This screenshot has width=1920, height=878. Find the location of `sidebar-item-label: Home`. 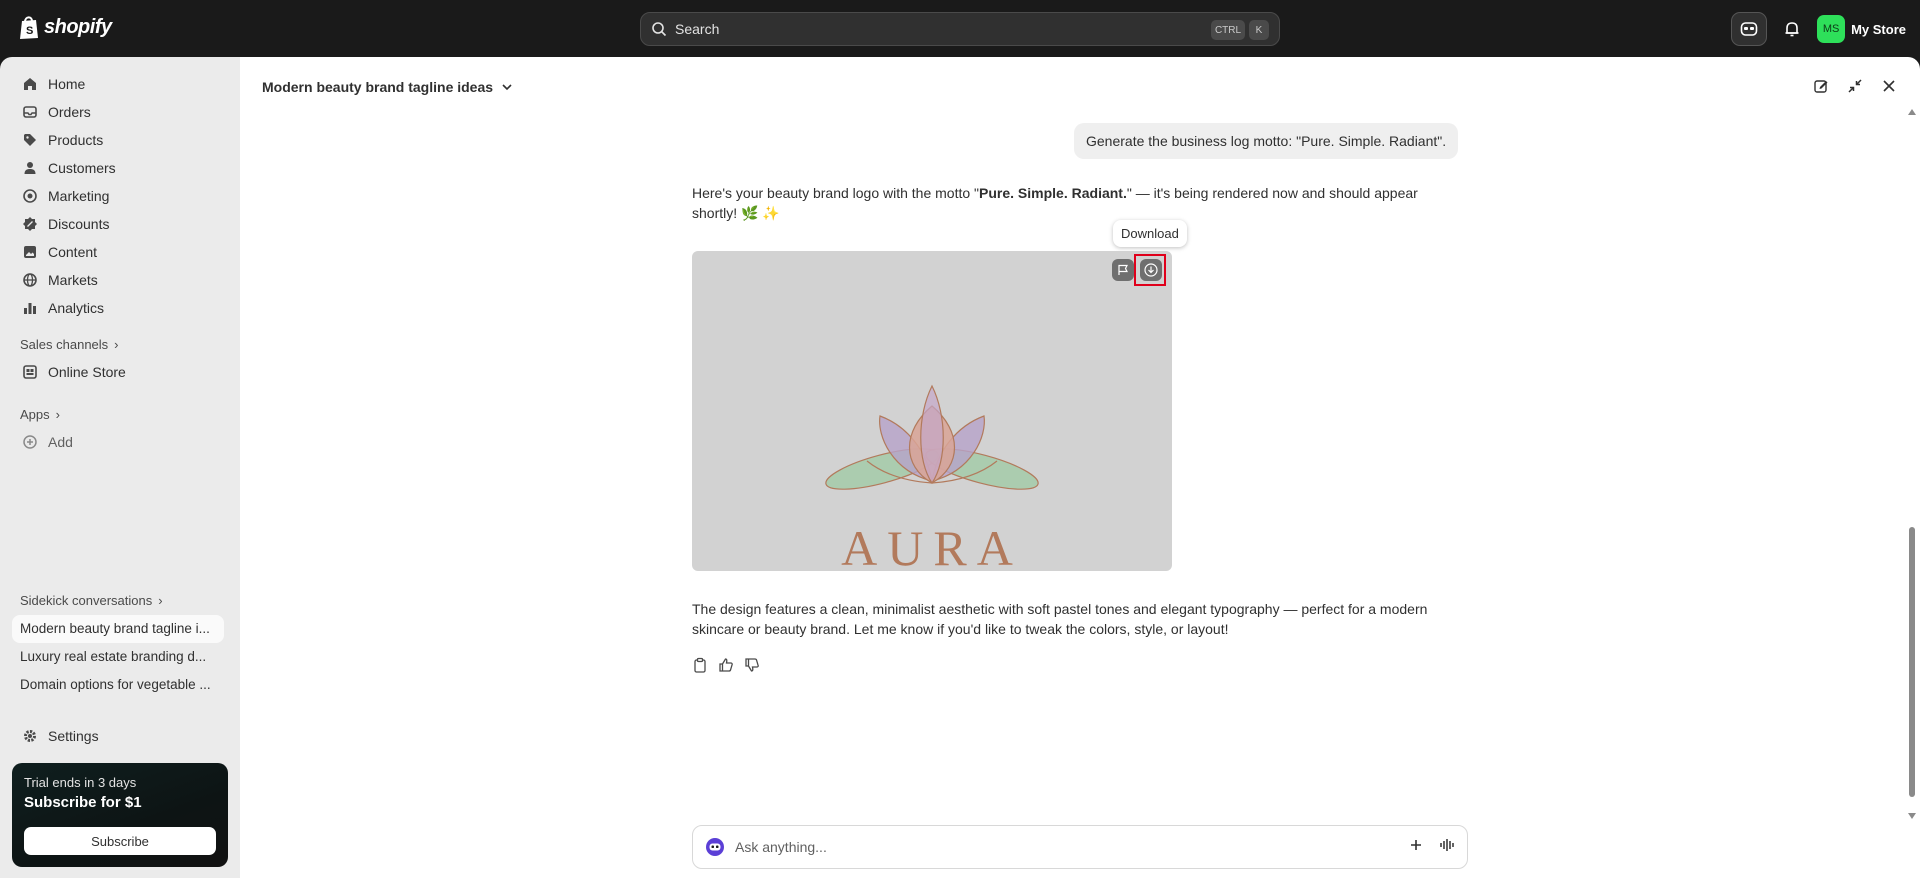

sidebar-item-label: Home is located at coordinates (67, 84).